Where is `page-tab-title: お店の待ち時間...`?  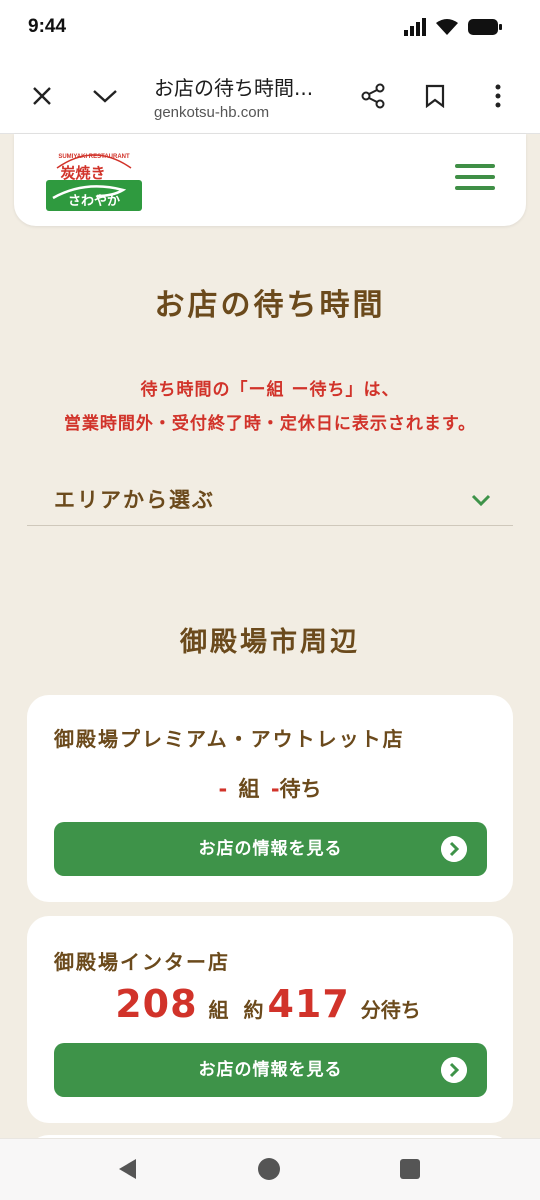
page-tab-title: お店の待ち時間... is located at coordinates (234, 88).